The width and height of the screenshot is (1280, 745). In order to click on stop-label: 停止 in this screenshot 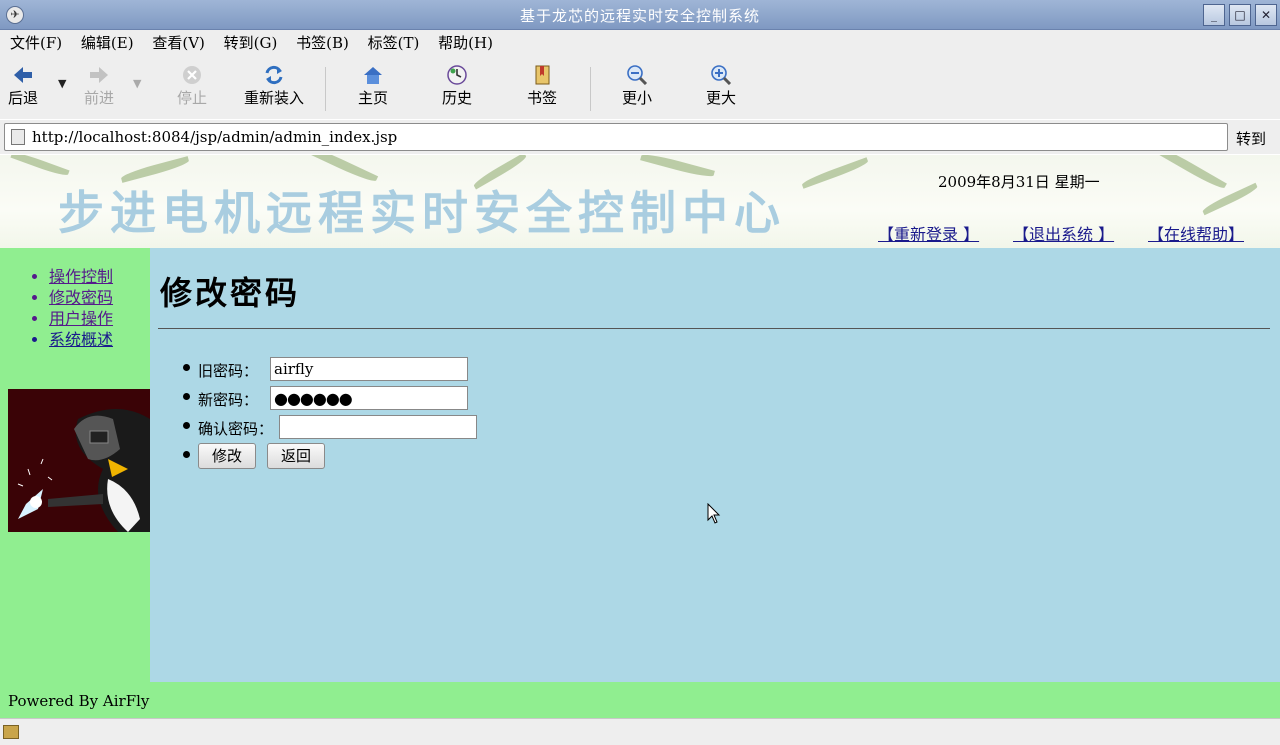, I will do `click(192, 98)`.